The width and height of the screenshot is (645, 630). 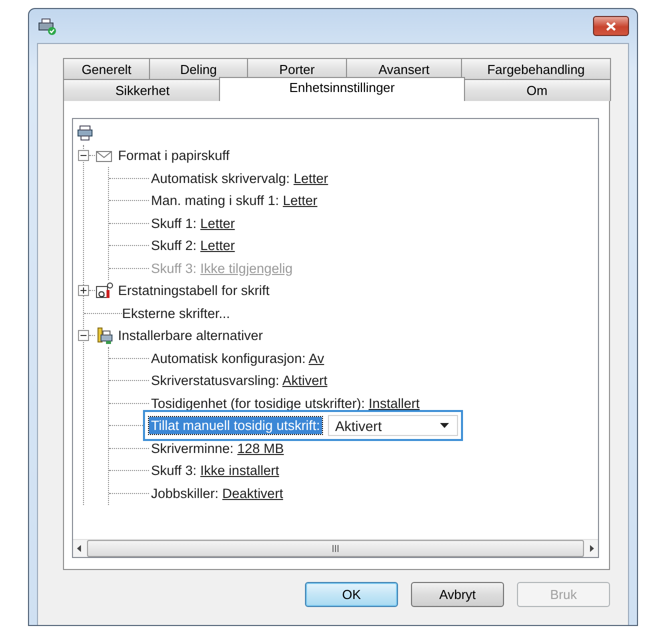 What do you see at coordinates (104, 290) in the screenshot?
I see `font-icon` at bounding box center [104, 290].